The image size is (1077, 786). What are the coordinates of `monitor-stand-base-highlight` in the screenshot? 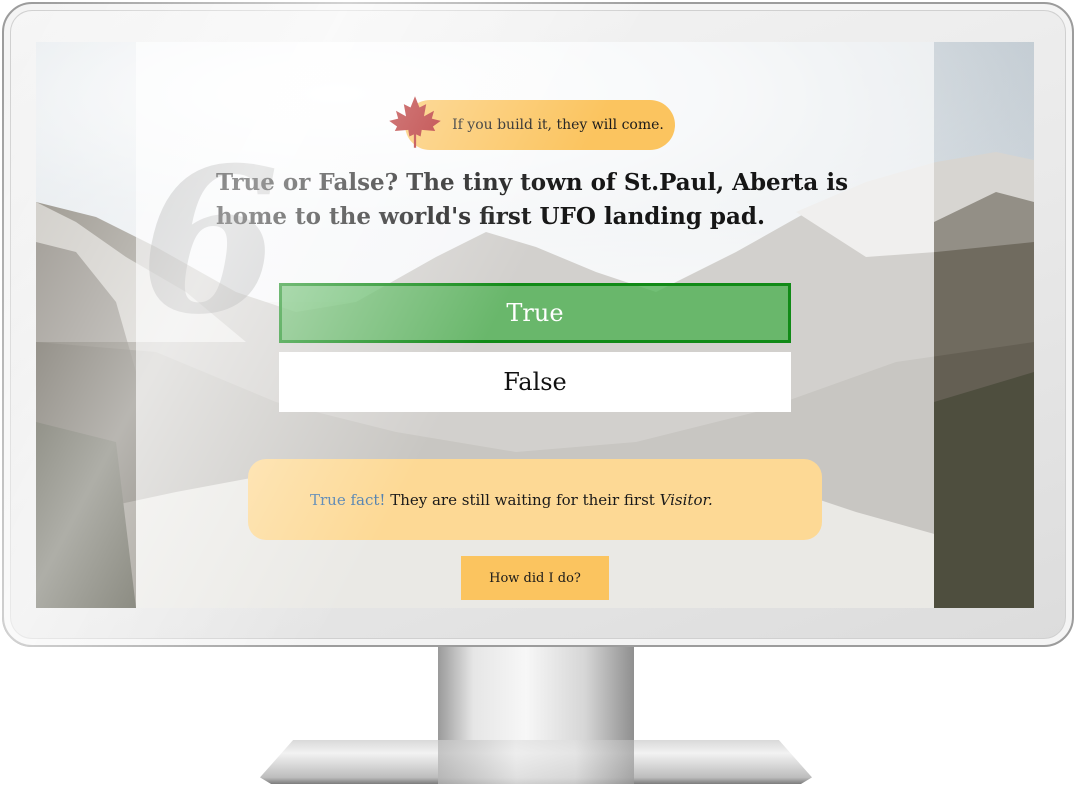 It's located at (536, 762).